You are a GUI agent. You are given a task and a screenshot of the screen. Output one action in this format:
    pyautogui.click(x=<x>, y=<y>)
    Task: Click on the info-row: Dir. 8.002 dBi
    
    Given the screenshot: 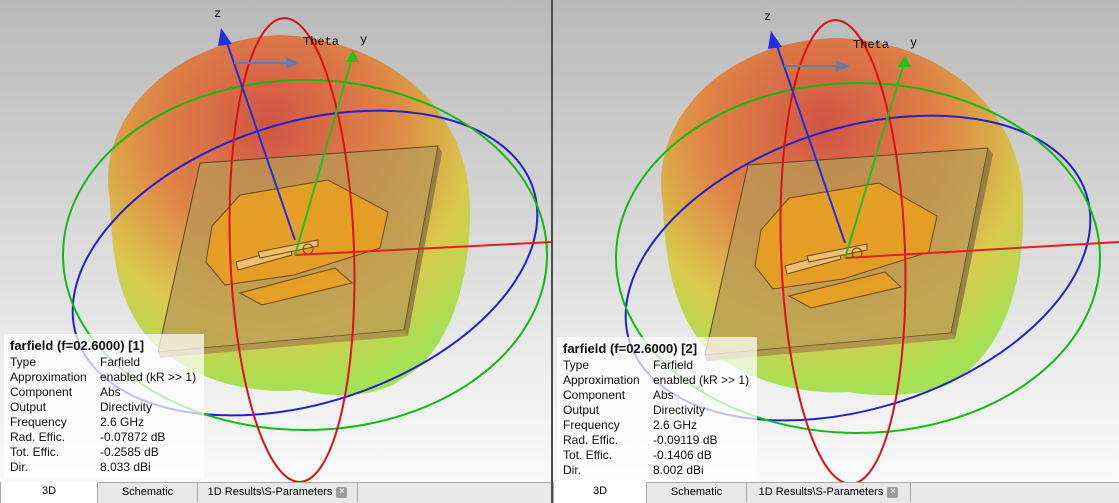 What is the action you would take?
    pyautogui.click(x=660, y=470)
    